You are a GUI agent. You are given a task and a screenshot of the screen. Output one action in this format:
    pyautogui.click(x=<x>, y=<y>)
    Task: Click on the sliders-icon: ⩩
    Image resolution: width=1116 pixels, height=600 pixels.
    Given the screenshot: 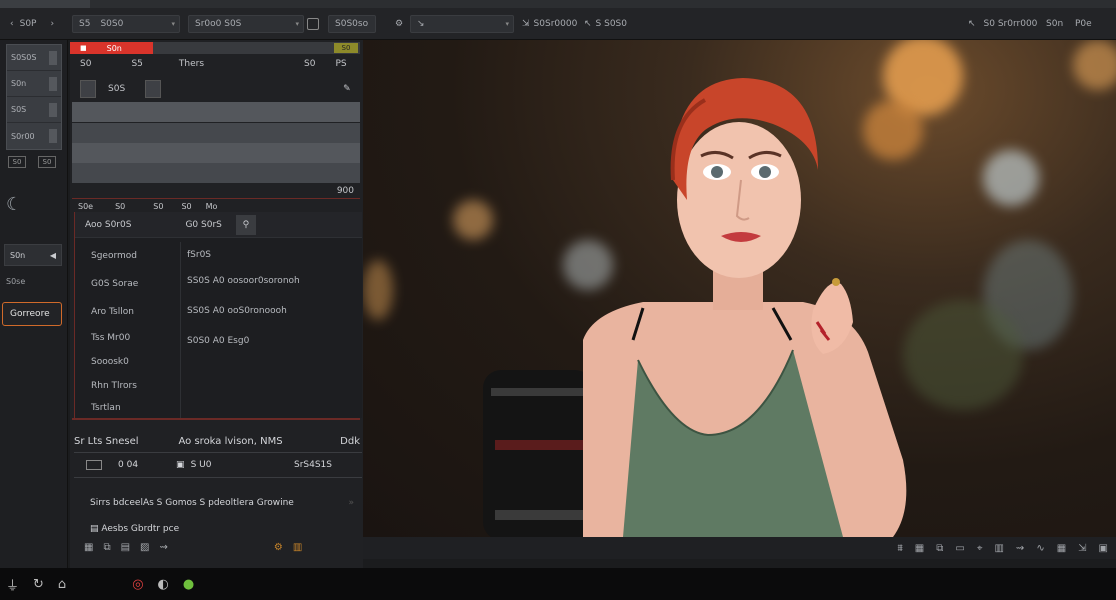 What is the action you would take?
    pyautogui.click(x=899, y=548)
    